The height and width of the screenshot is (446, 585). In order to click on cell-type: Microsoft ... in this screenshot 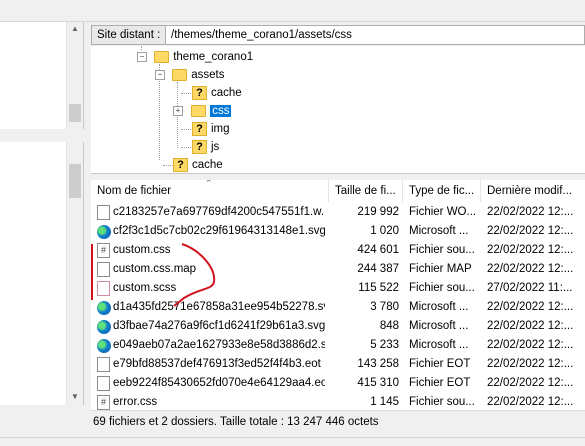, I will do `click(439, 231)`.